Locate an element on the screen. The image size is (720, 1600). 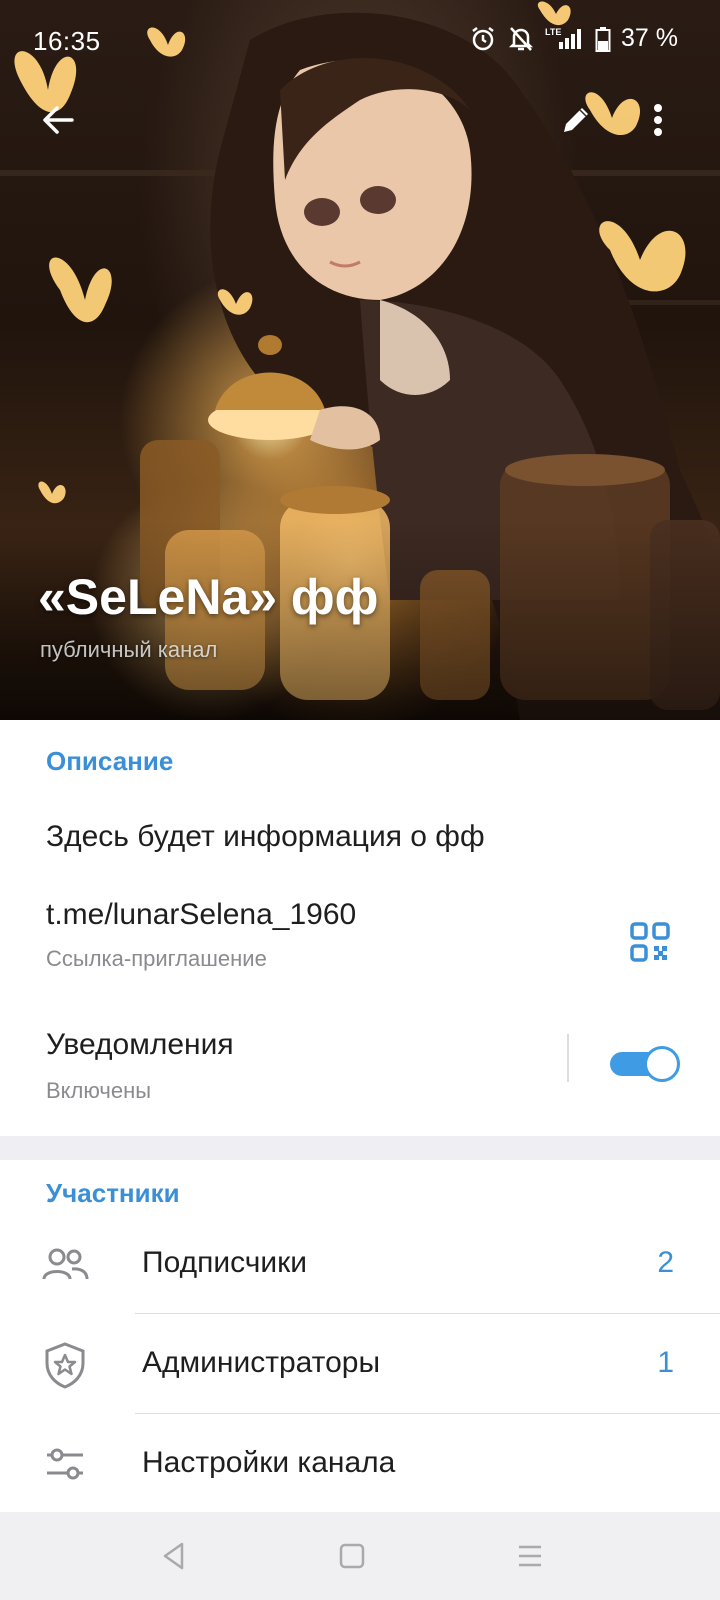
nav-home-button is located at coordinates (352, 1556).